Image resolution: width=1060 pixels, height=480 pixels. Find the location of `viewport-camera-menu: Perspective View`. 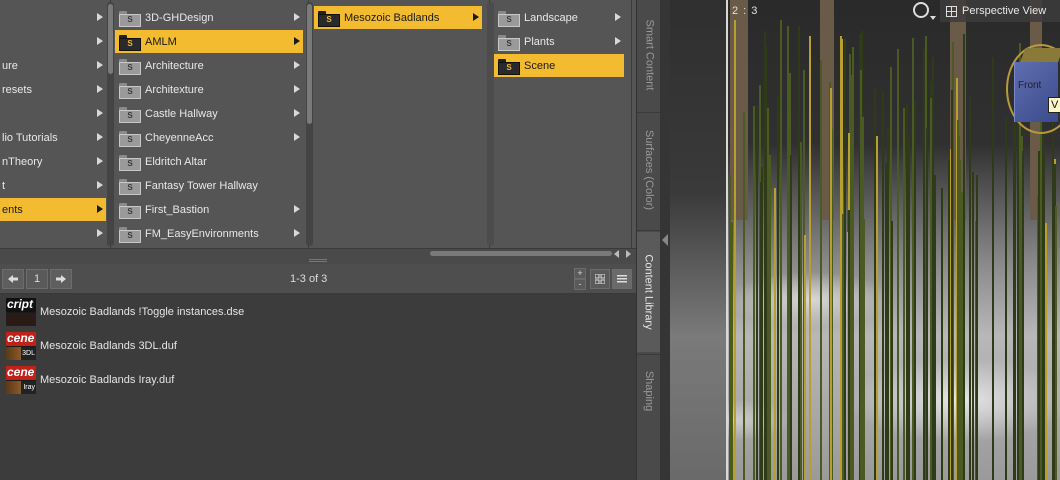

viewport-camera-menu: Perspective View is located at coordinates (1000, 11).